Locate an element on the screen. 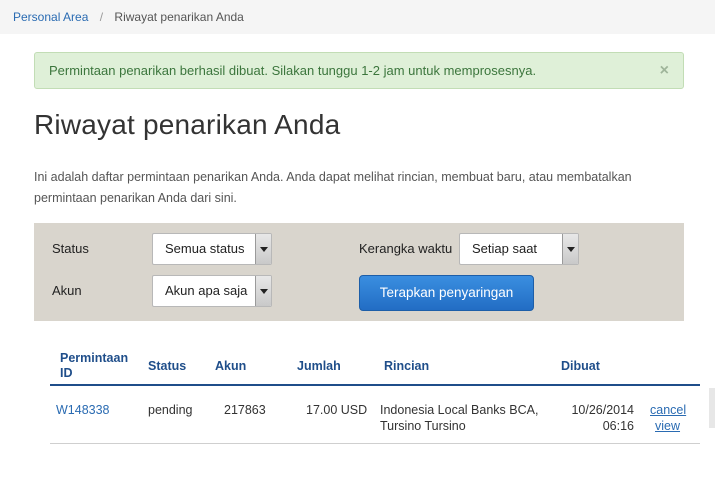  breadcrumb-home-link: Personal Area is located at coordinates (50, 17).